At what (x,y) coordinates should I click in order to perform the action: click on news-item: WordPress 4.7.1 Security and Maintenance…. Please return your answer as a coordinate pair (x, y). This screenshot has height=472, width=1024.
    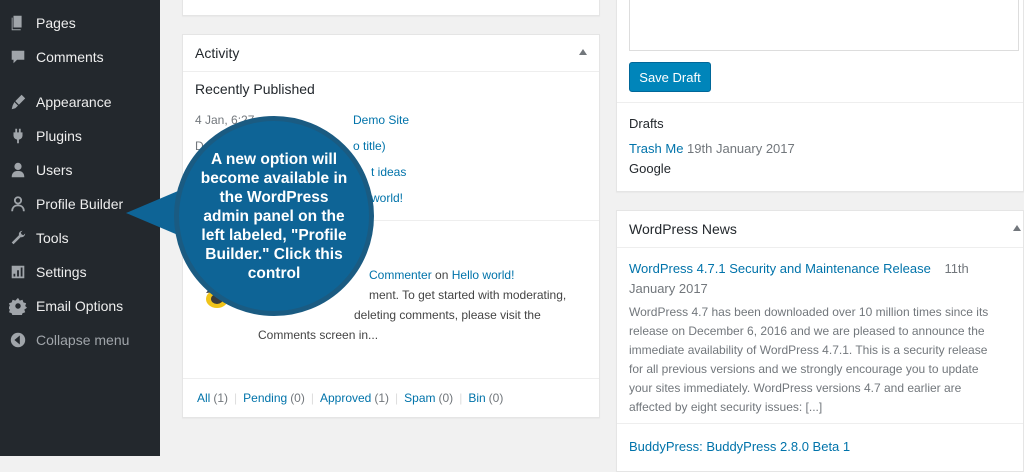
    Looking at the image, I should click on (821, 338).